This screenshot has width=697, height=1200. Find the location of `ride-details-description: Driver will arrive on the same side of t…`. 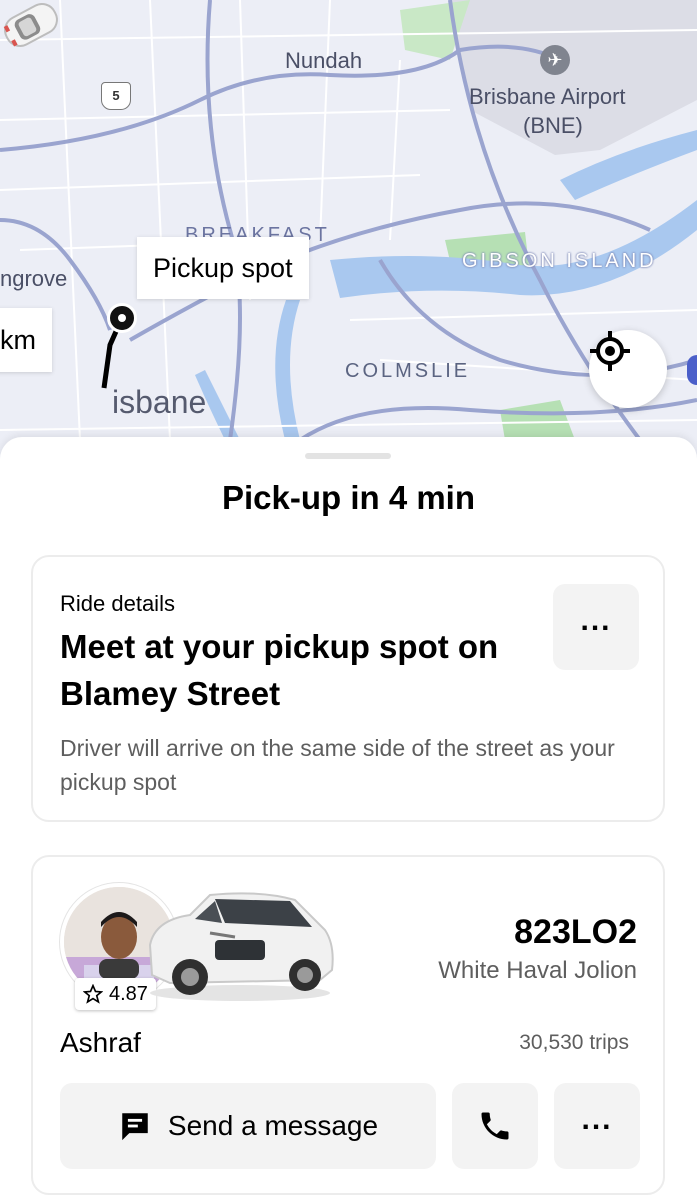

ride-details-description: Driver will arrive on the same side of t… is located at coordinates (337, 765).